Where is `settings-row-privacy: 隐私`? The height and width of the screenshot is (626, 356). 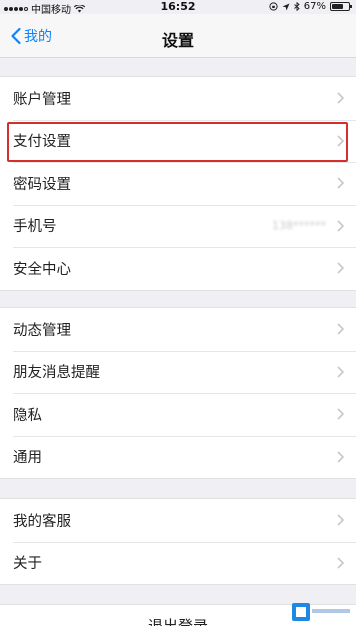 settings-row-privacy: 隐私 is located at coordinates (178, 414).